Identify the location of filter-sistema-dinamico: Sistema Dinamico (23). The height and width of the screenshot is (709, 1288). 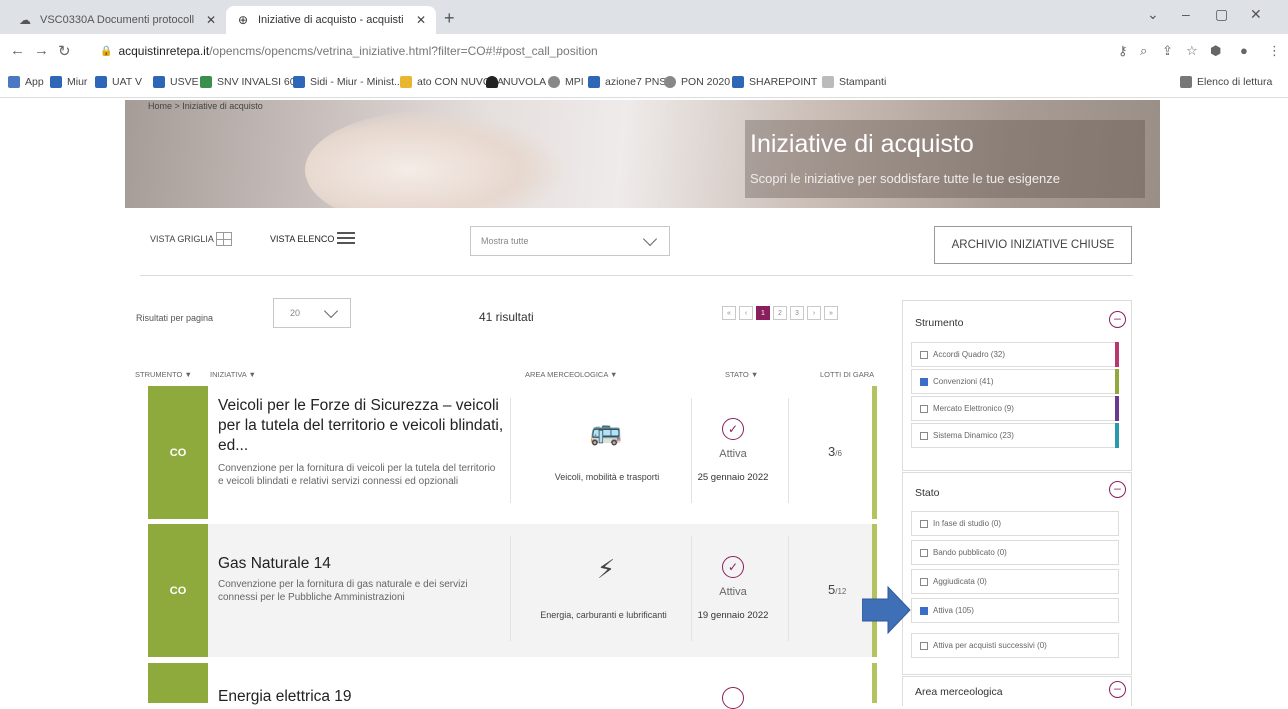
(1015, 435).